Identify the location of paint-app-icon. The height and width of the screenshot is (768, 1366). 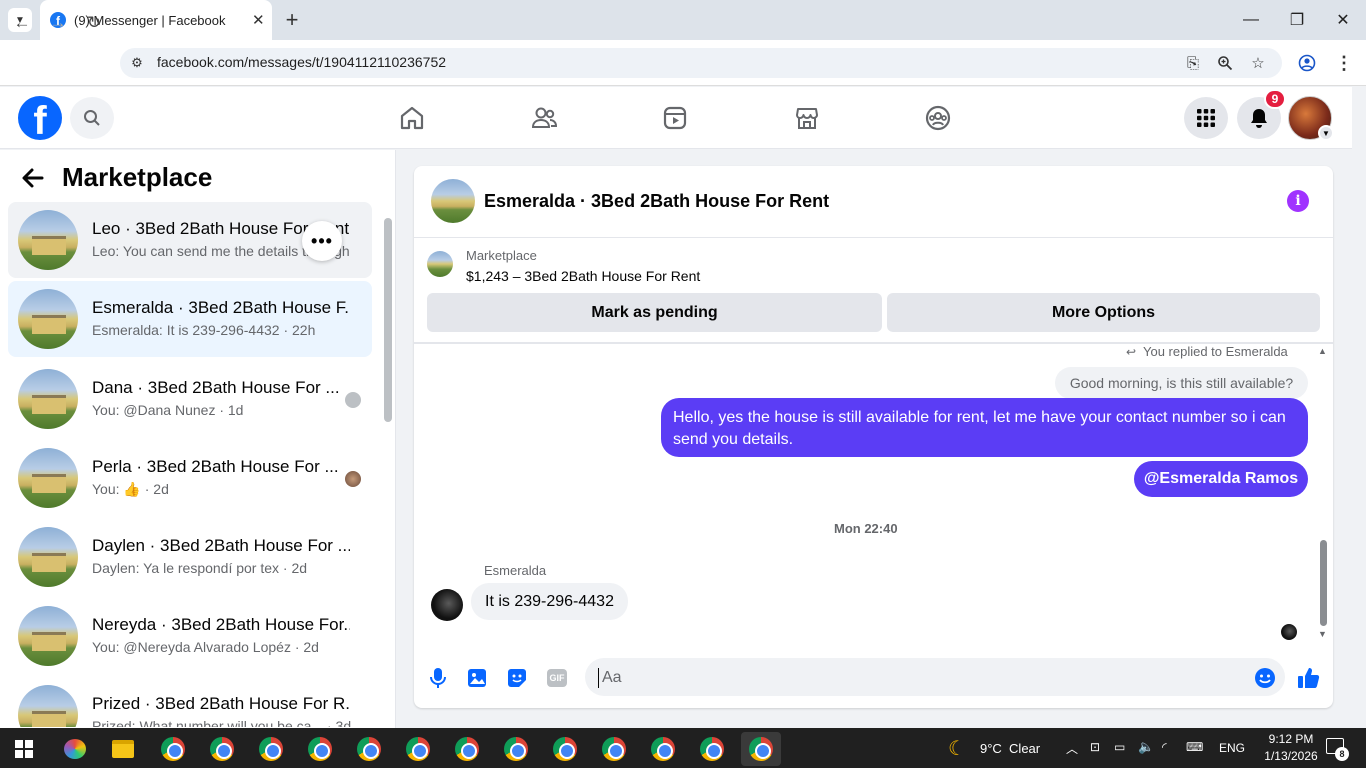
(75, 749).